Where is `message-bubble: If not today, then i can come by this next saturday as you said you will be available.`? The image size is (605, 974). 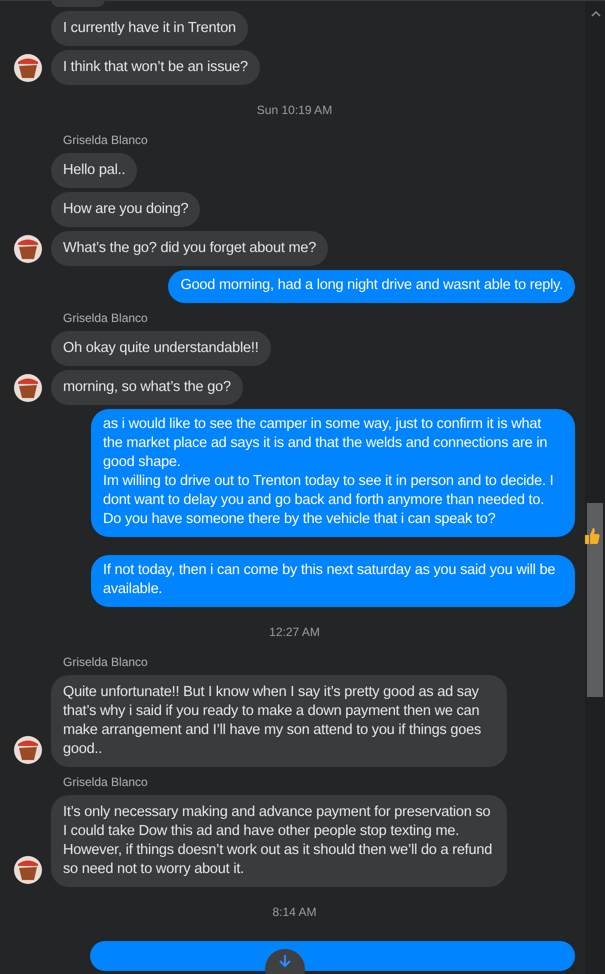 message-bubble: If not today, then i can come by this next saturday as you said you will be available. is located at coordinates (333, 581).